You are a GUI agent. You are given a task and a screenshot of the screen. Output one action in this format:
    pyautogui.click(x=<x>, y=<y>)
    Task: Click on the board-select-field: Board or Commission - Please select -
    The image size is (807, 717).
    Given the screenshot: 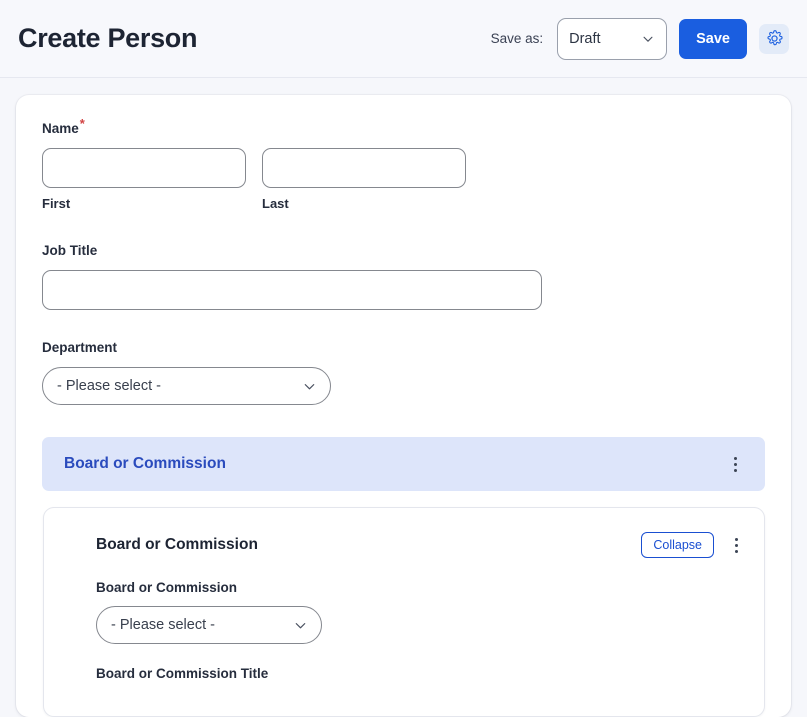 What is the action you would take?
    pyautogui.click(x=421, y=612)
    